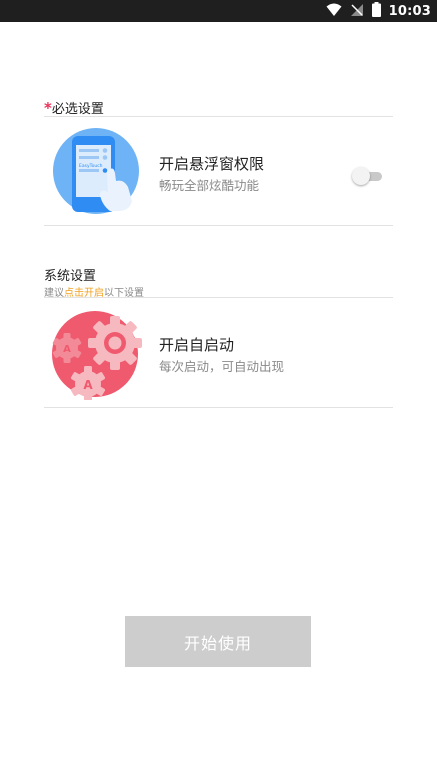 Image resolution: width=437 pixels, height=776 pixels. What do you see at coordinates (197, 345) in the screenshot?
I see `auto-start-title: 开启自启动` at bounding box center [197, 345].